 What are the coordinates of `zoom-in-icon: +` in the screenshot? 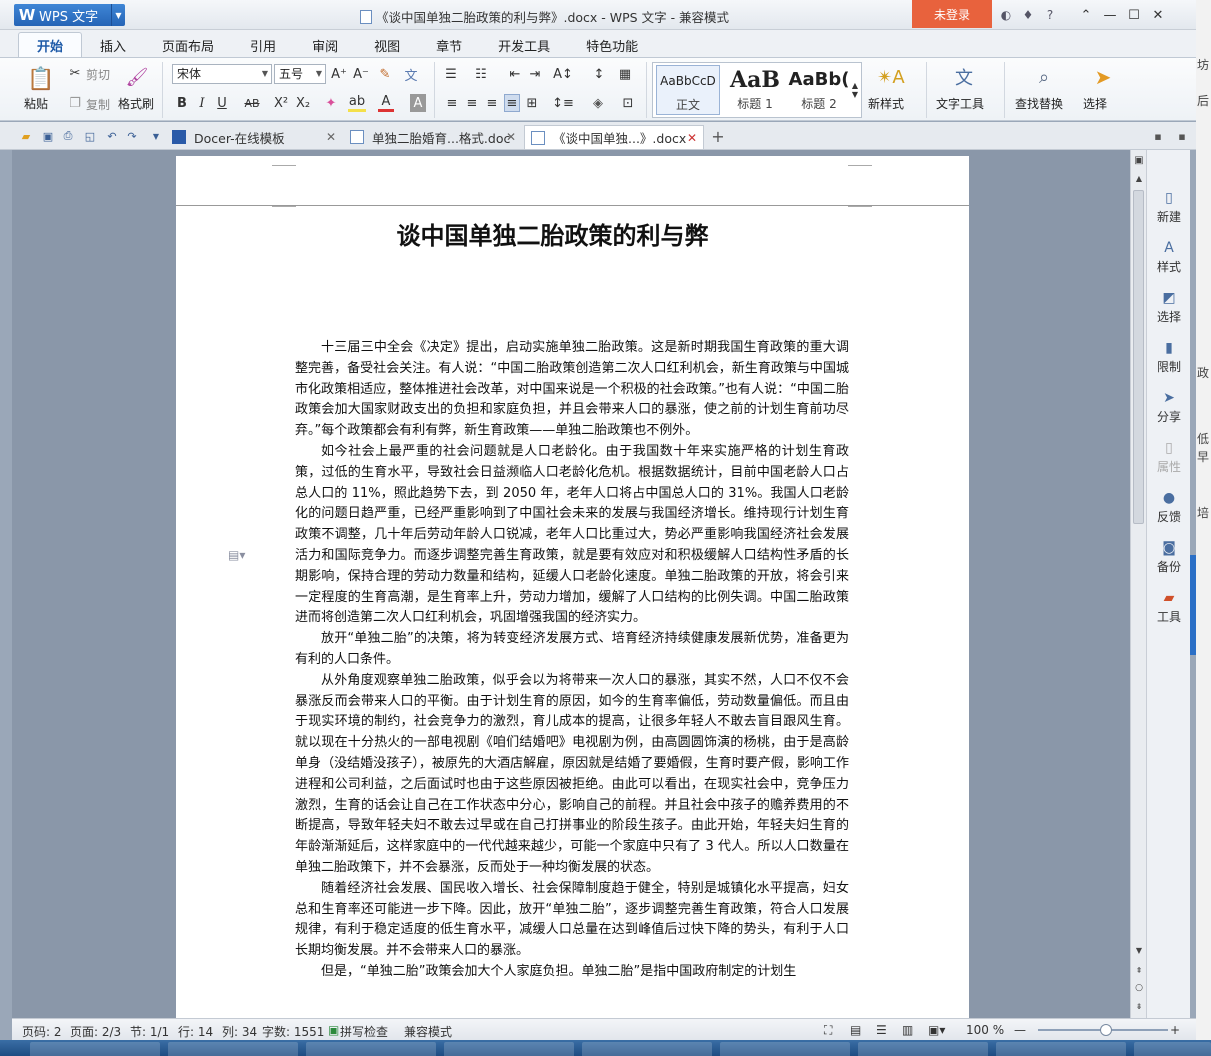 It's located at (1175, 1030).